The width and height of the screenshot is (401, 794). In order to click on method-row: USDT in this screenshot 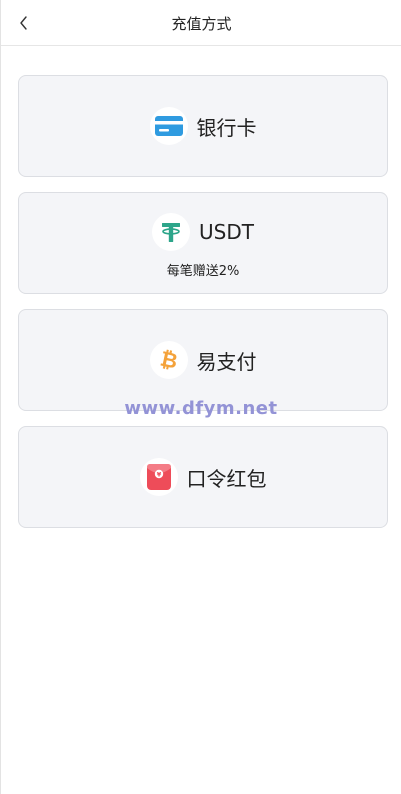, I will do `click(203, 232)`.